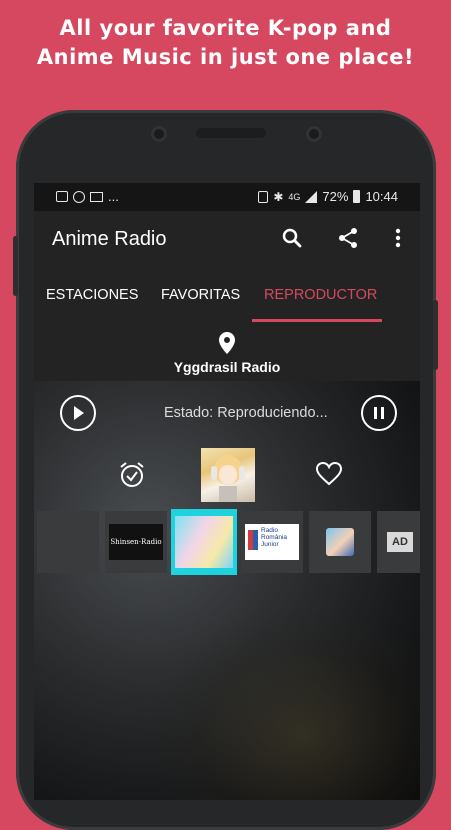  I want to click on signal-type: 4G, so click(294, 196).